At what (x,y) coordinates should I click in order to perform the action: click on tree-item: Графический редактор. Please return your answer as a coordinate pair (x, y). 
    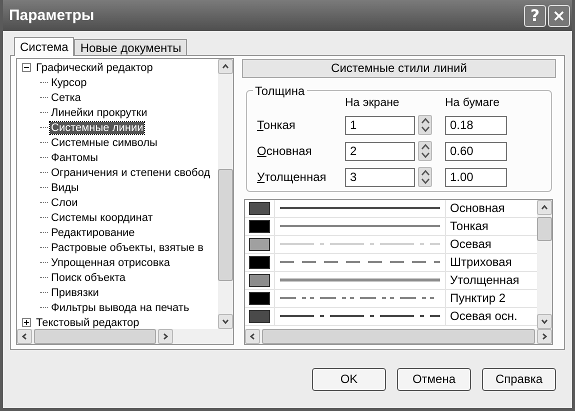
    Looking at the image, I should click on (94, 68).